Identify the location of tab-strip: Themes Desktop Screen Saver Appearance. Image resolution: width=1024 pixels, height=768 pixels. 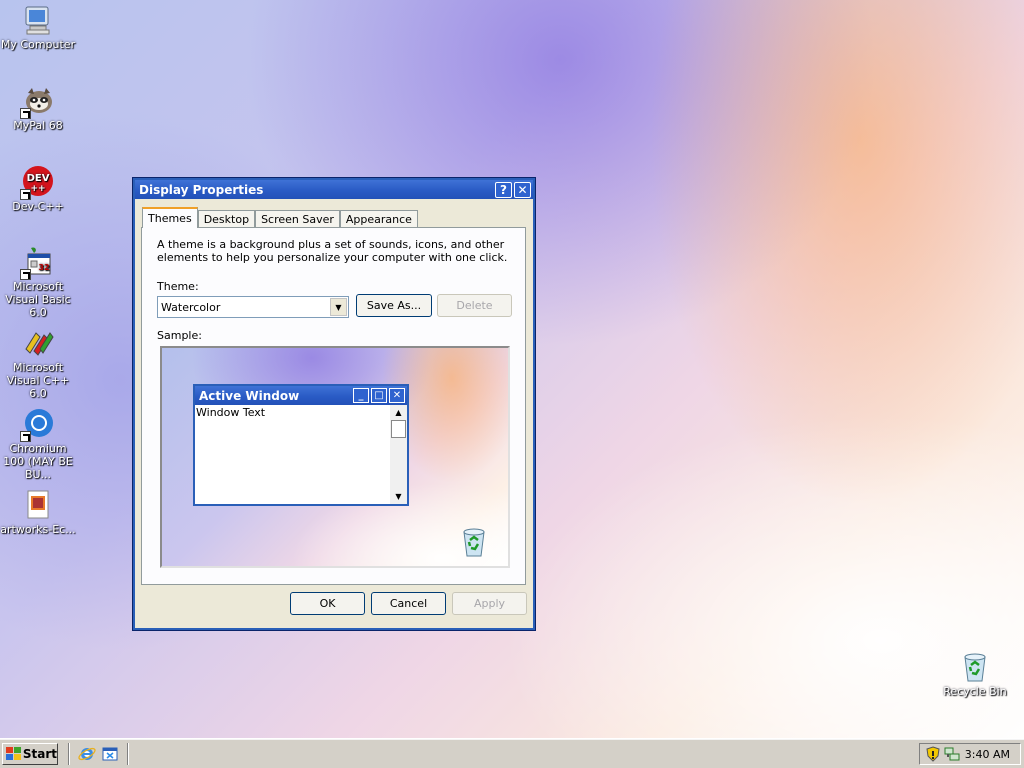
(280, 217).